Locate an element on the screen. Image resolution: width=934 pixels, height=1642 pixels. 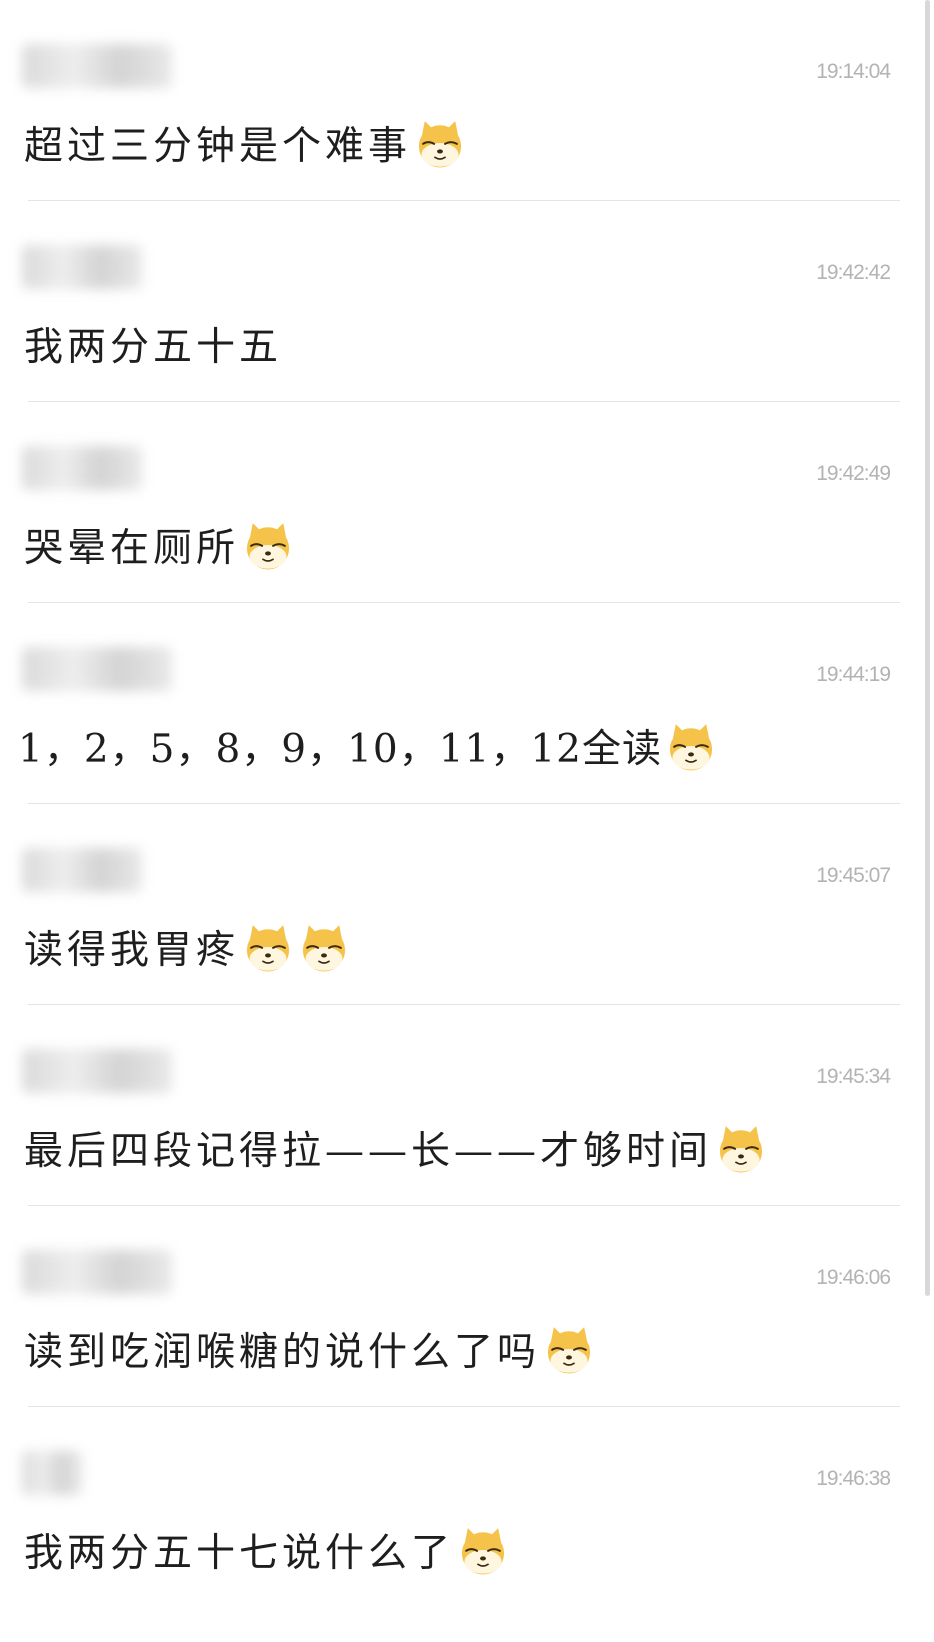
message-item: 19:42:42 我两分五十五 is located at coordinates (467, 301).